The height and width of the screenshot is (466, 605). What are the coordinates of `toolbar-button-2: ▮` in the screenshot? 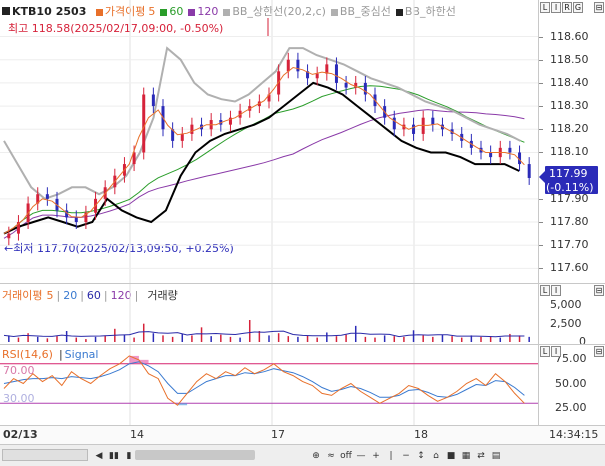 It's located at (129, 457).